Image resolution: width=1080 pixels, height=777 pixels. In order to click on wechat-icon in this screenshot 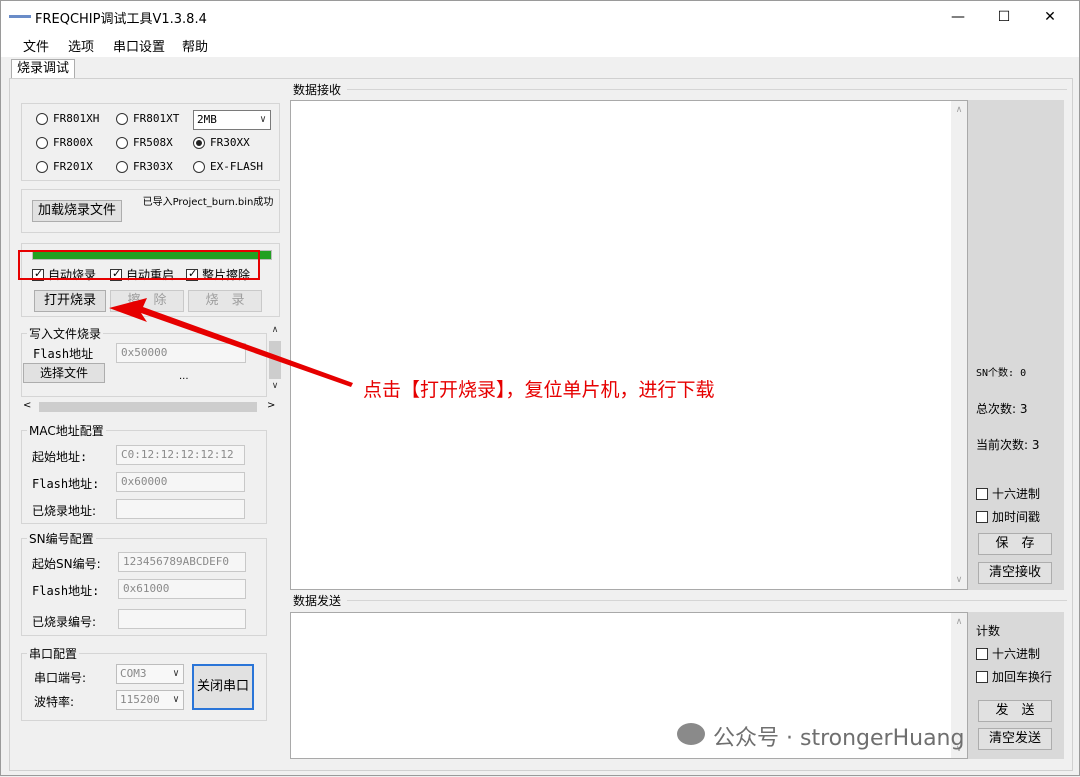, I will do `click(691, 734)`.